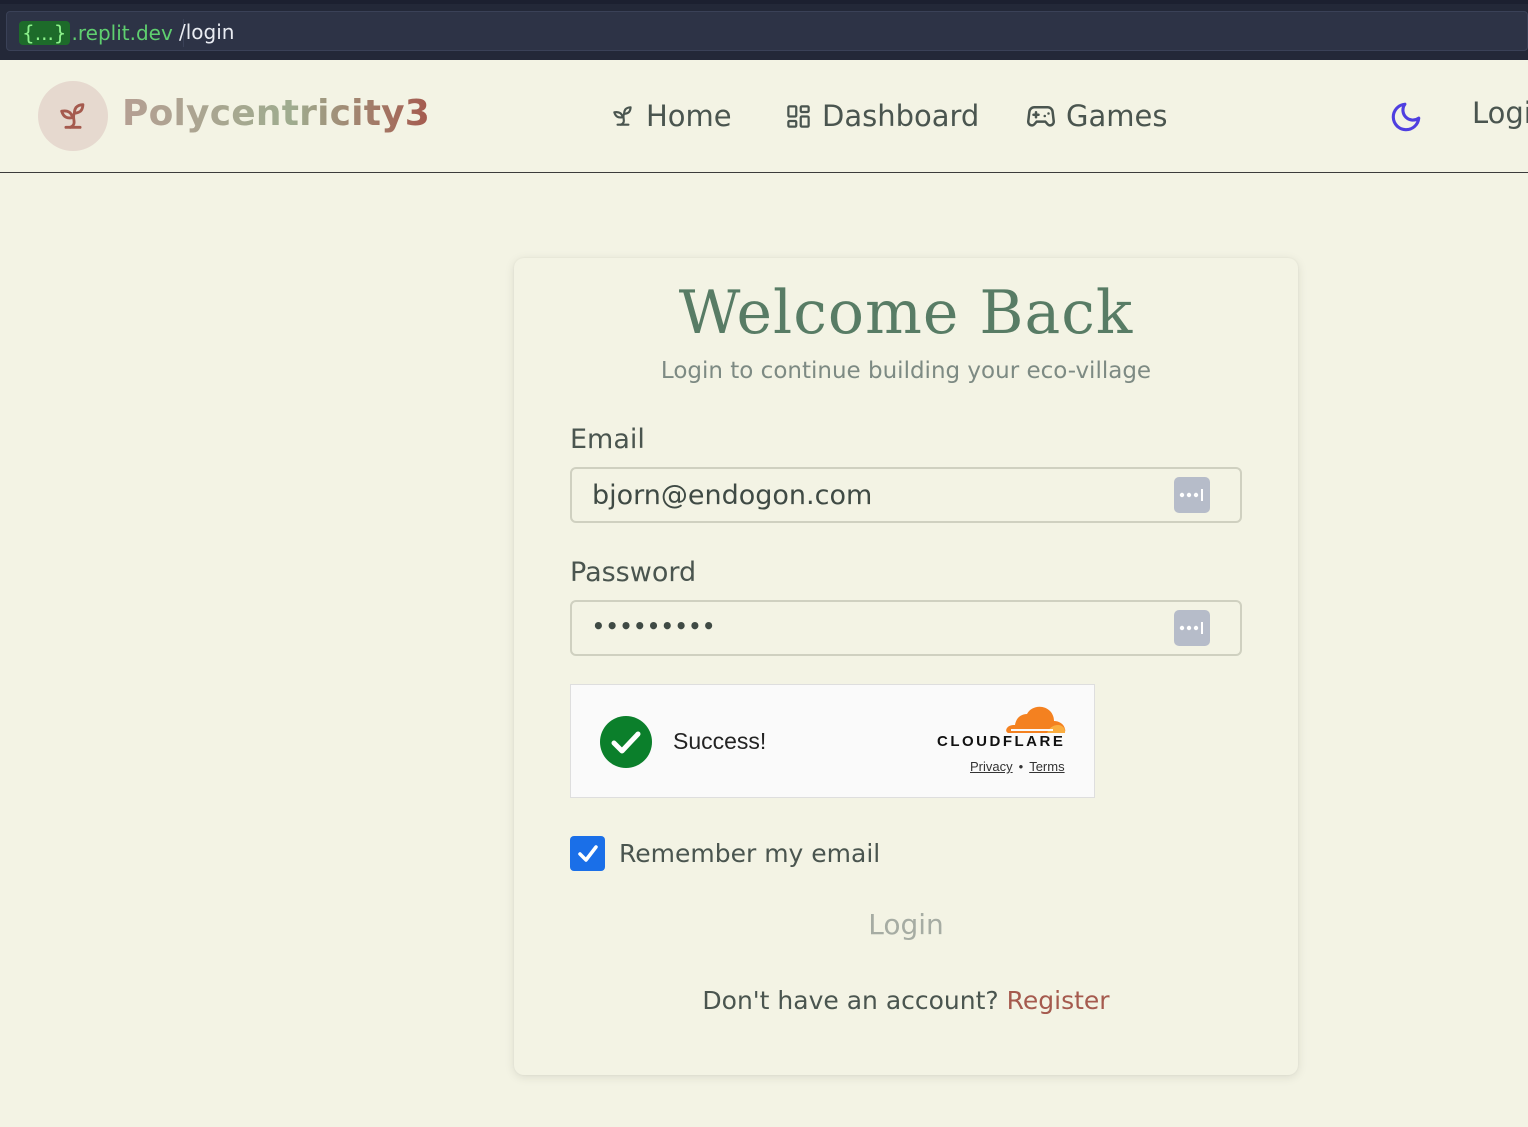 The height and width of the screenshot is (1127, 1528). I want to click on privacy-link: Privacy, so click(991, 766).